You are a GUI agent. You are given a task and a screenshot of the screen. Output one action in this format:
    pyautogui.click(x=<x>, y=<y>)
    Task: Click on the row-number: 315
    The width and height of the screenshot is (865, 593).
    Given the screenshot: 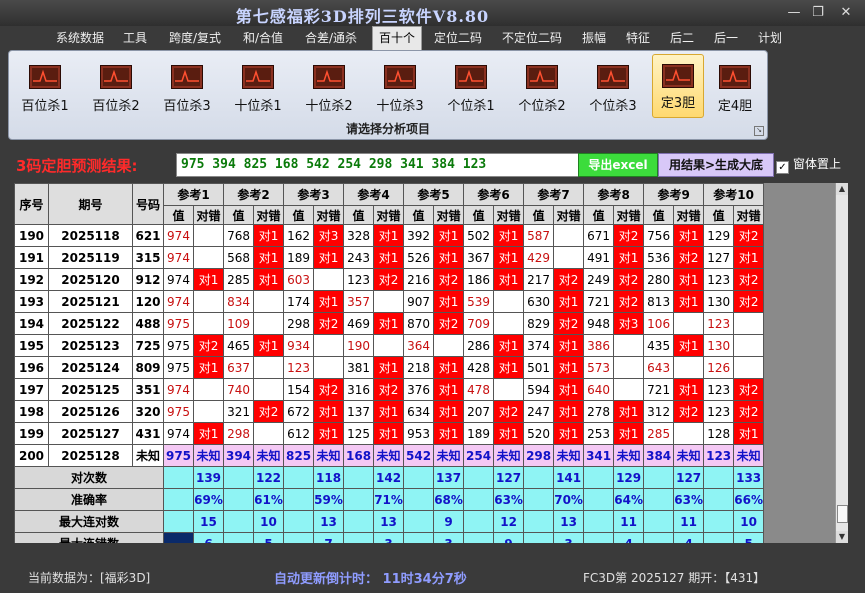 What is the action you would take?
    pyautogui.click(x=148, y=257)
    